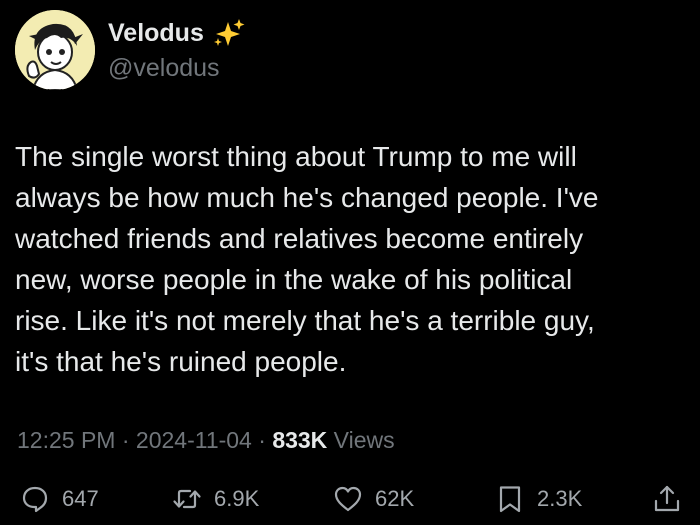 Image resolution: width=700 pixels, height=525 pixels. I want to click on heart-icon, so click(348, 499).